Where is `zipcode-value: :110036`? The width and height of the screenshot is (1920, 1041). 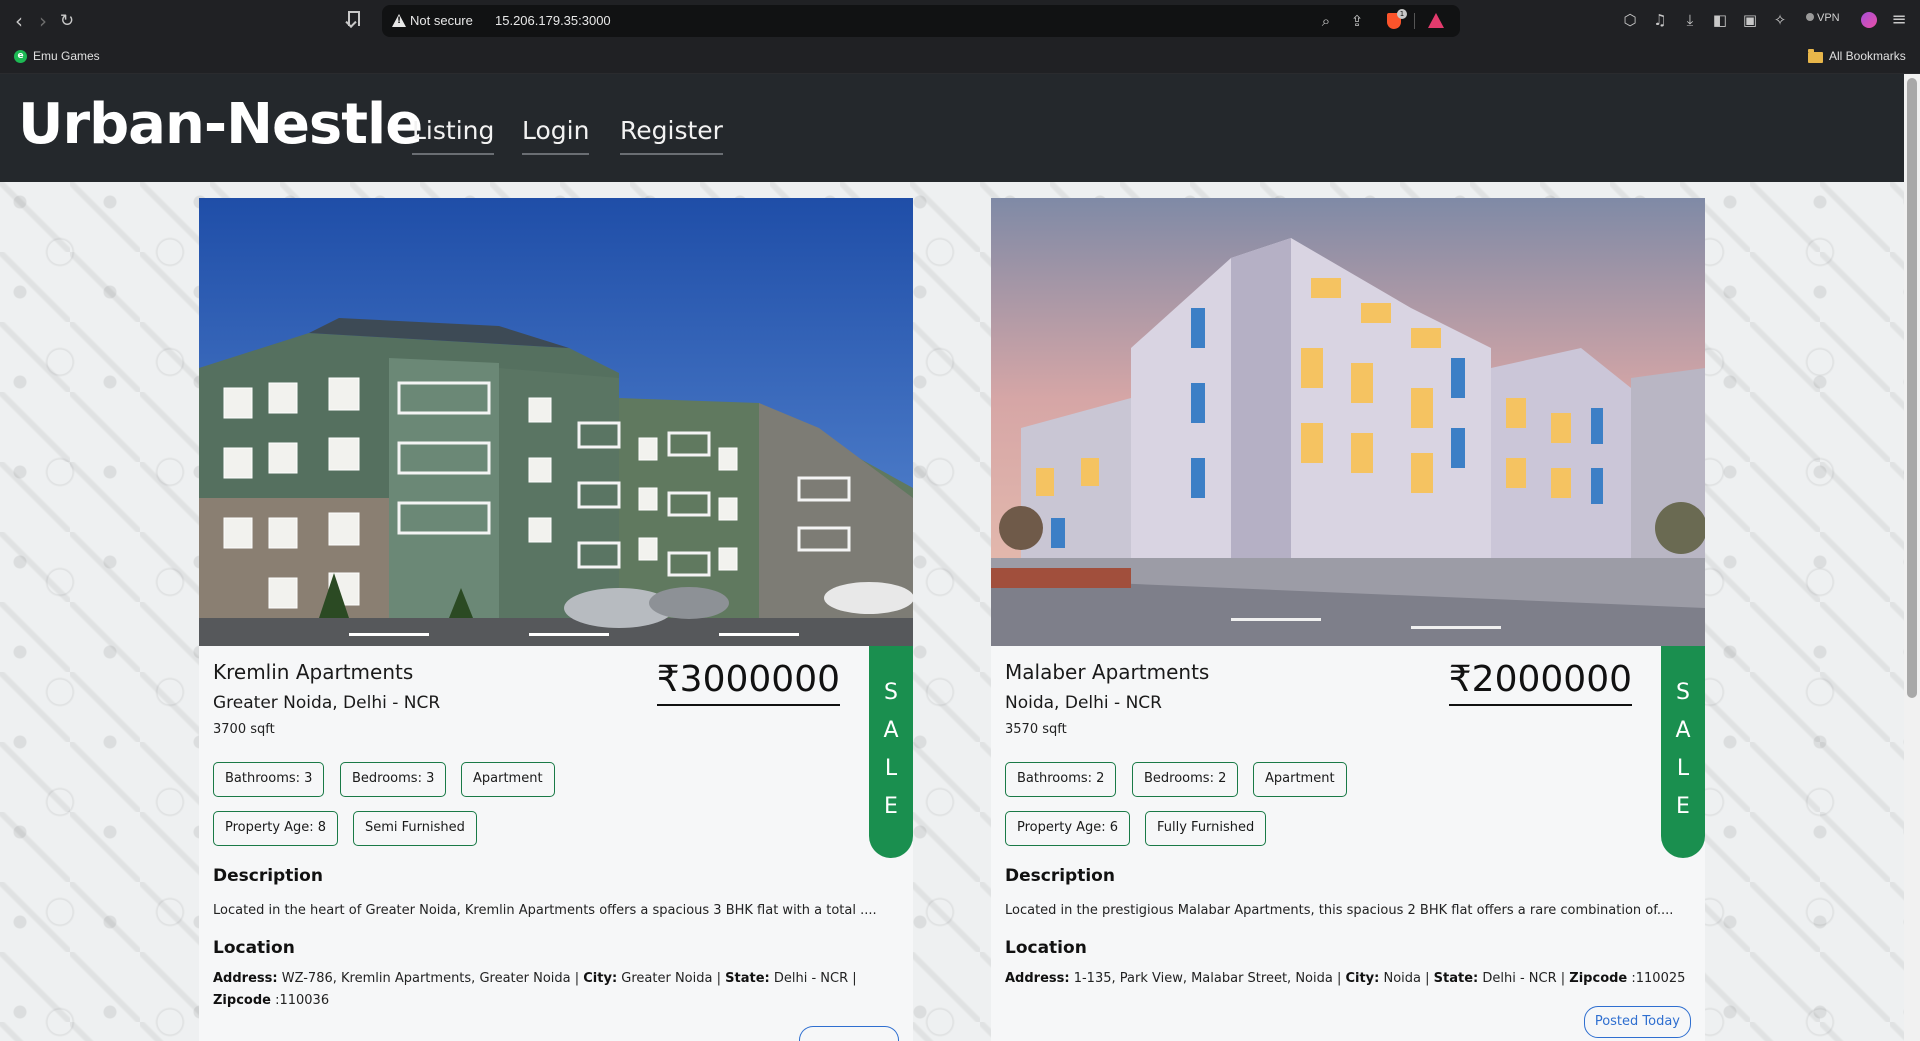 zipcode-value: :110036 is located at coordinates (300, 1000).